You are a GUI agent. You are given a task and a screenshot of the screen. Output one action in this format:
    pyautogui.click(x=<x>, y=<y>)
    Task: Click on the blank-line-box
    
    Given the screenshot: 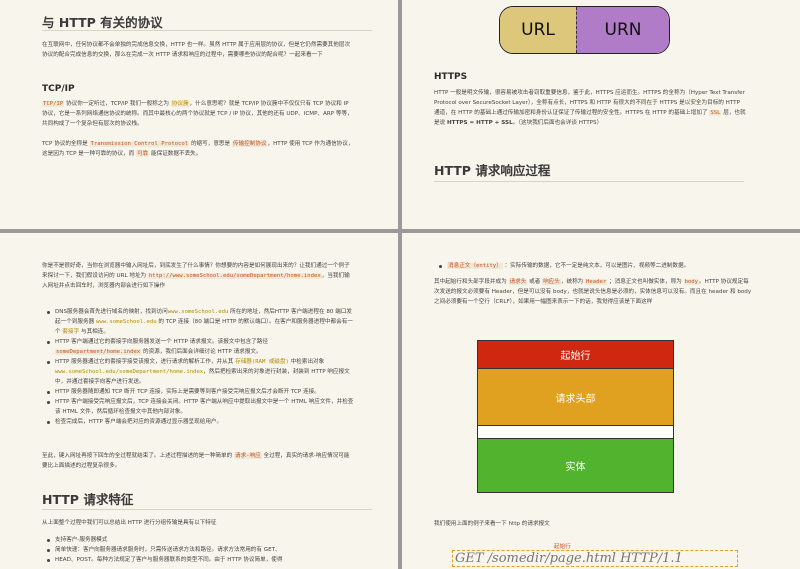 What is the action you would take?
    pyautogui.click(x=575, y=431)
    